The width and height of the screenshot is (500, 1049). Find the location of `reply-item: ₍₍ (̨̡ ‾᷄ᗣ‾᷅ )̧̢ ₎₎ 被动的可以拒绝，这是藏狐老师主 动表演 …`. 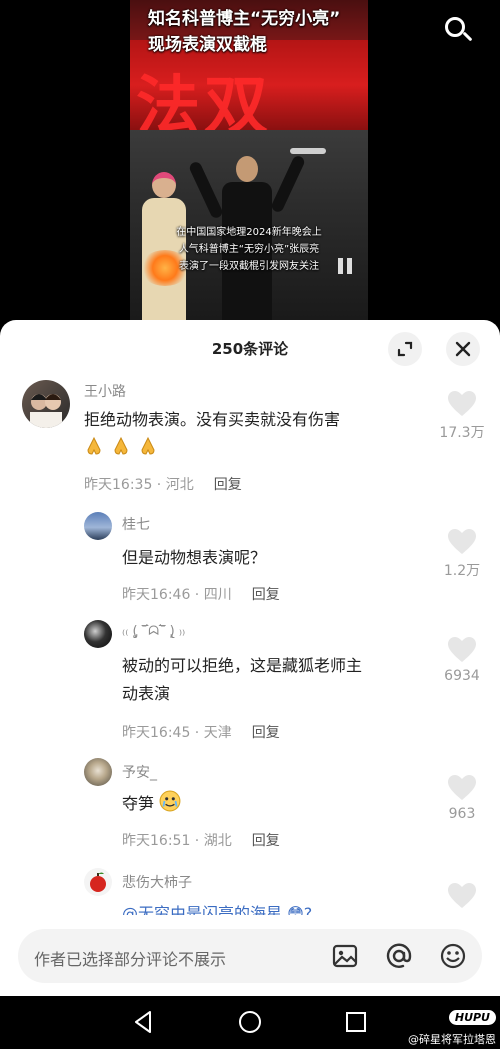

reply-item: ₍₍ (̨̡ ‾᷄ᗣ‾᷅ )̧̢ ₎₎ 被动的可以拒绝，这是藏狐老师主 动表演 … is located at coordinates (250, 683).